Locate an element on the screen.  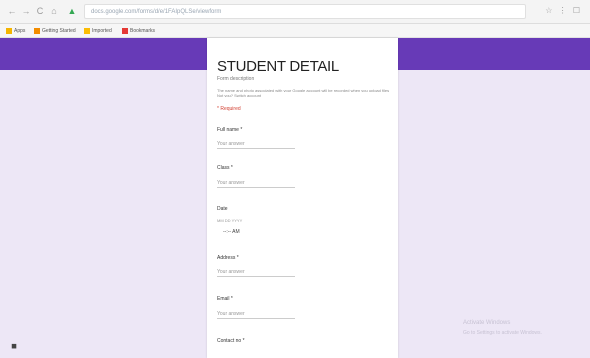
help-icon: ◼ is located at coordinates (14, 347).